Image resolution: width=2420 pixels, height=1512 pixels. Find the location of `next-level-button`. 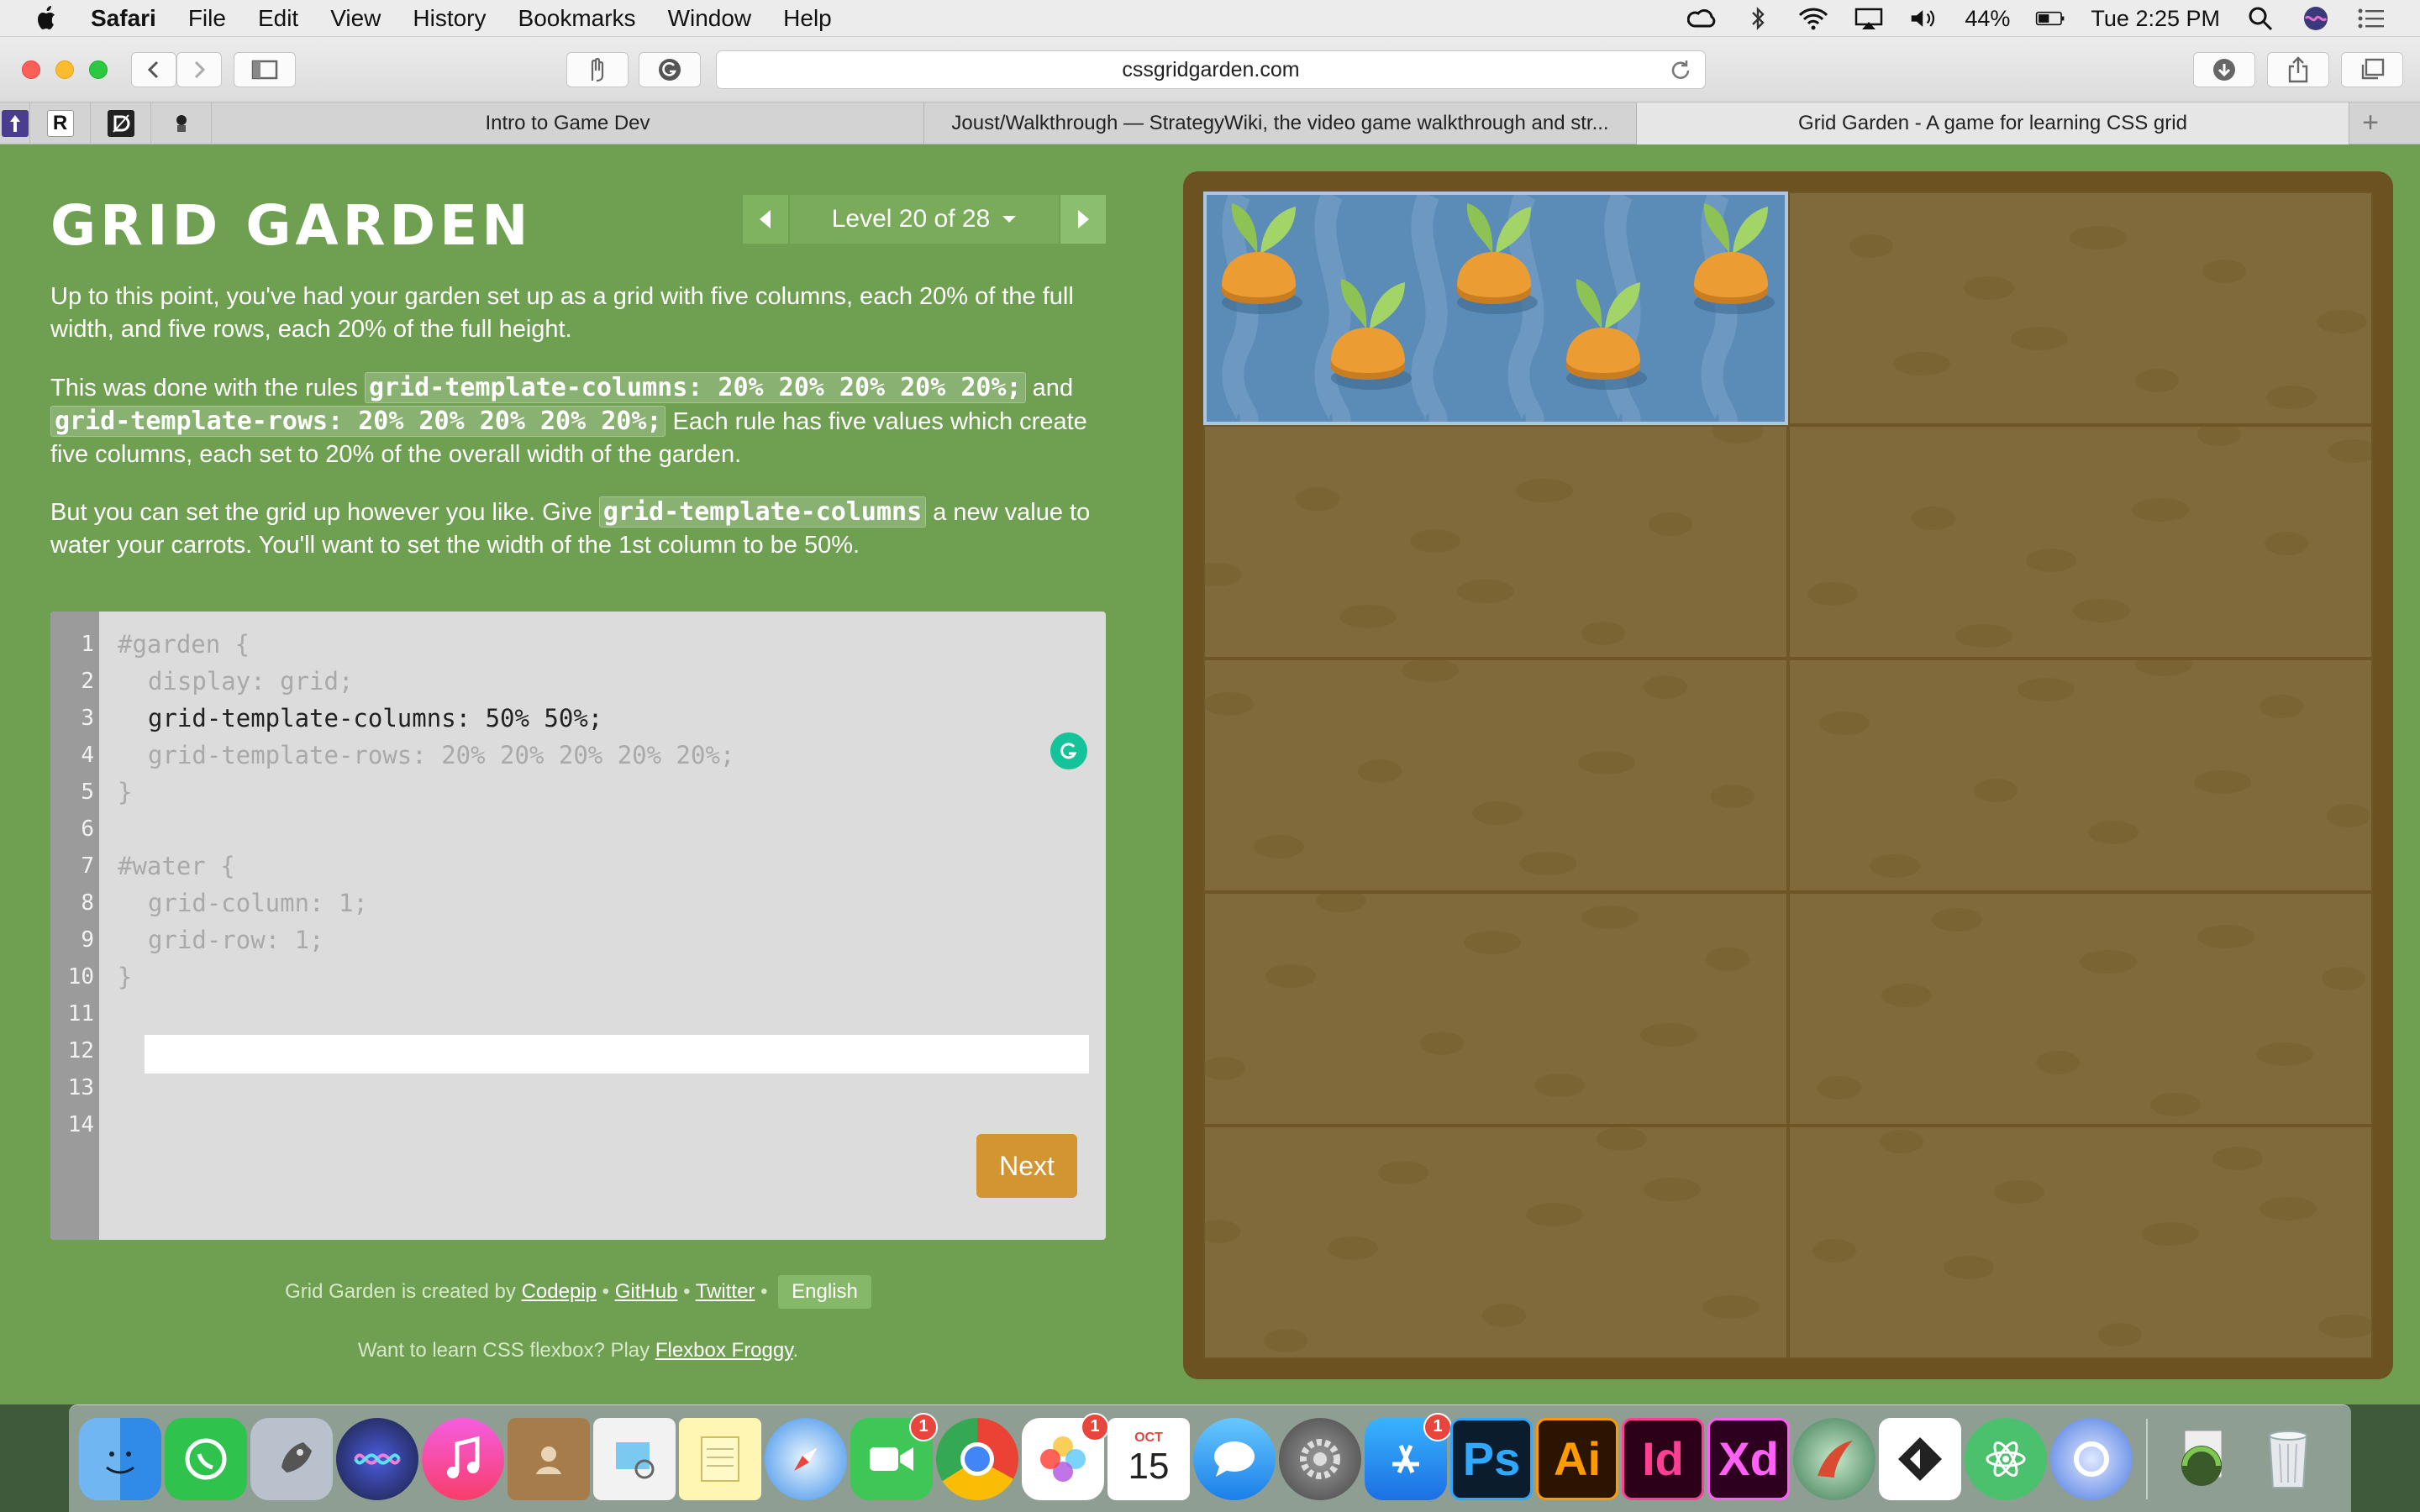

next-level-button is located at coordinates (1083, 219).